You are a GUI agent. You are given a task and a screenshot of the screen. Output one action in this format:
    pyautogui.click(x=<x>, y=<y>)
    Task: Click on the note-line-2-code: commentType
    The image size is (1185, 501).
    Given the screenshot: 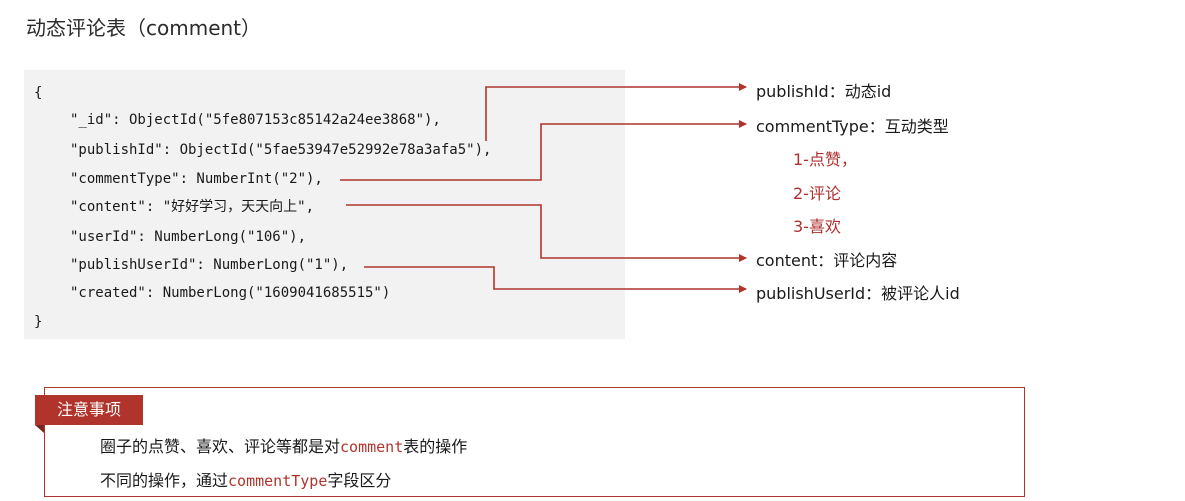 What is the action you would take?
    pyautogui.click(x=278, y=481)
    